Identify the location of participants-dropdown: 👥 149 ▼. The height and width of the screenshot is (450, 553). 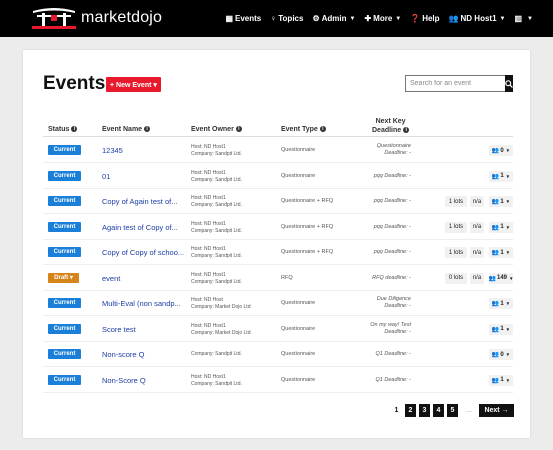
(501, 278).